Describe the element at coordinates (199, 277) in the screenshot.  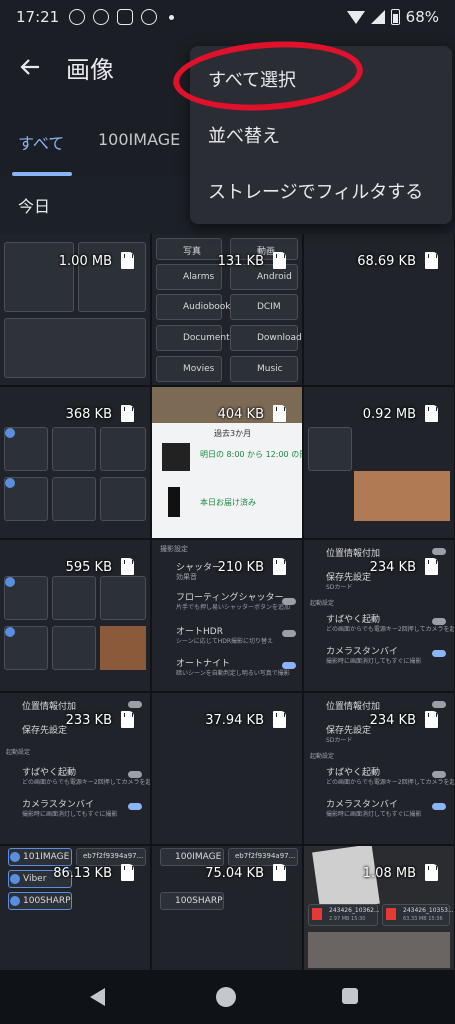
I see `folder-name: Alarms` at that location.